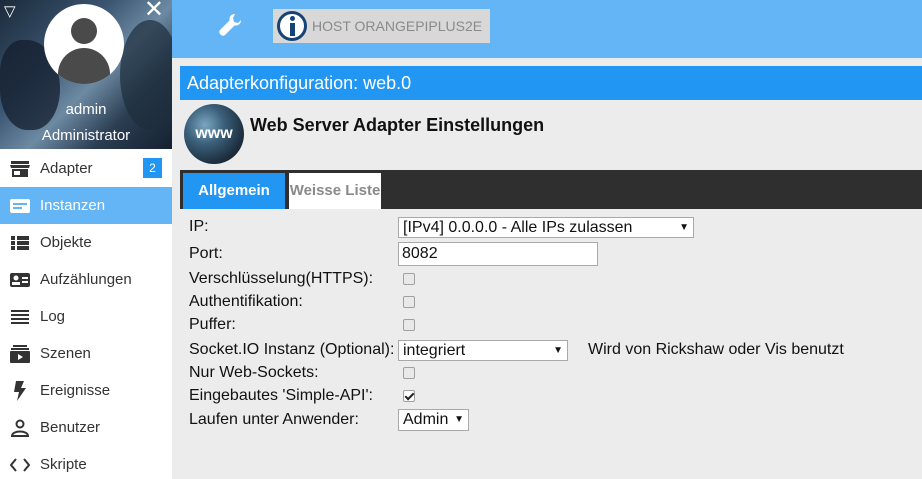  I want to click on lines-icon, so click(20, 317).